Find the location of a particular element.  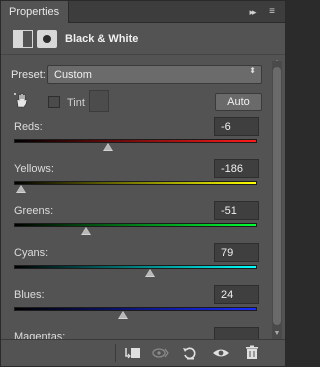

collapse-panel-icon: ▸▸ is located at coordinates (252, 12).